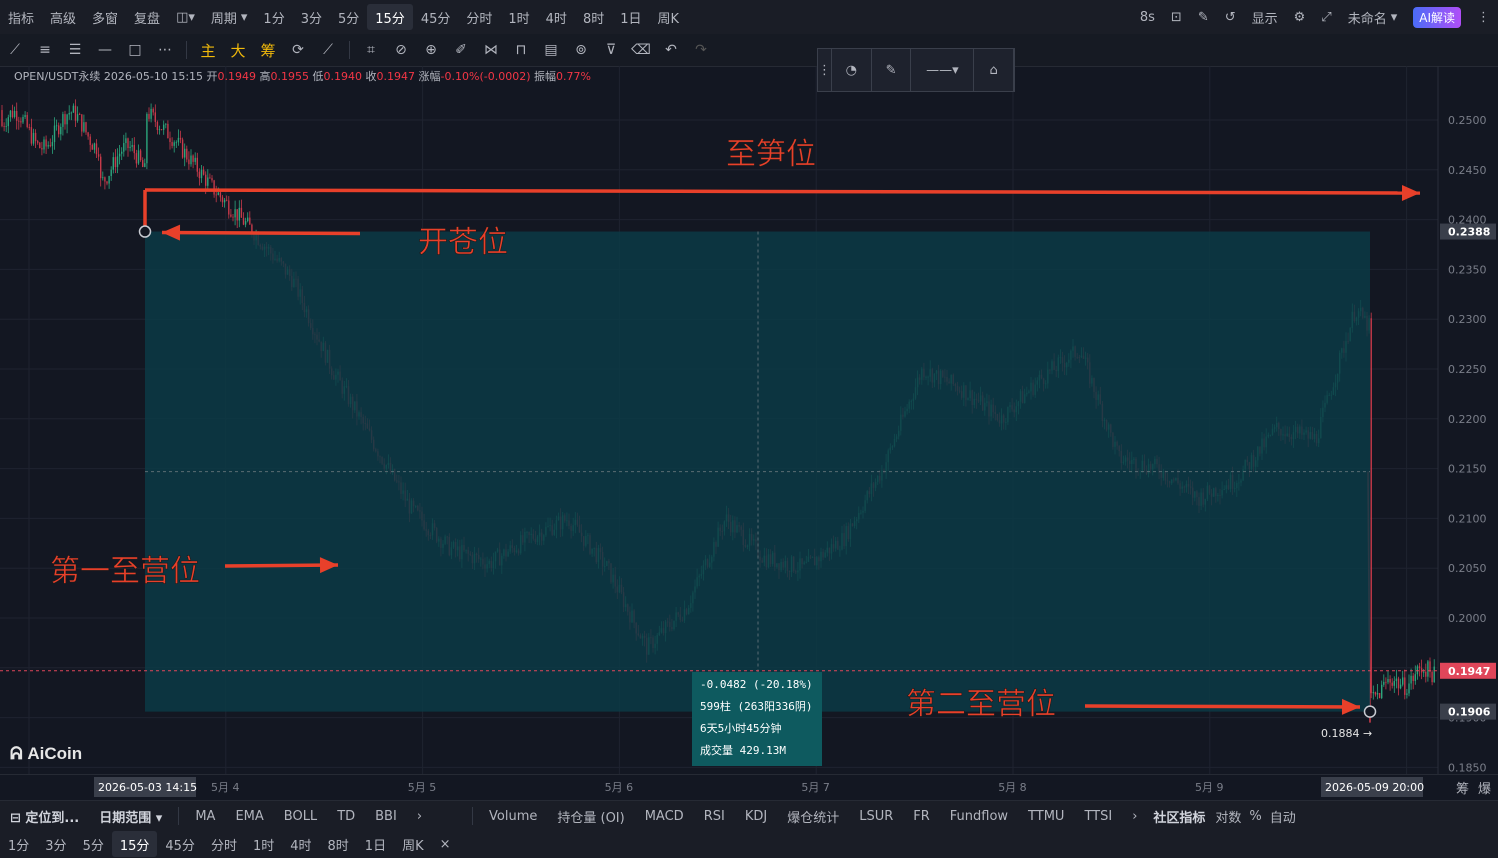 The image size is (1498, 858). I want to click on line-style-icon: ——▾, so click(943, 70).